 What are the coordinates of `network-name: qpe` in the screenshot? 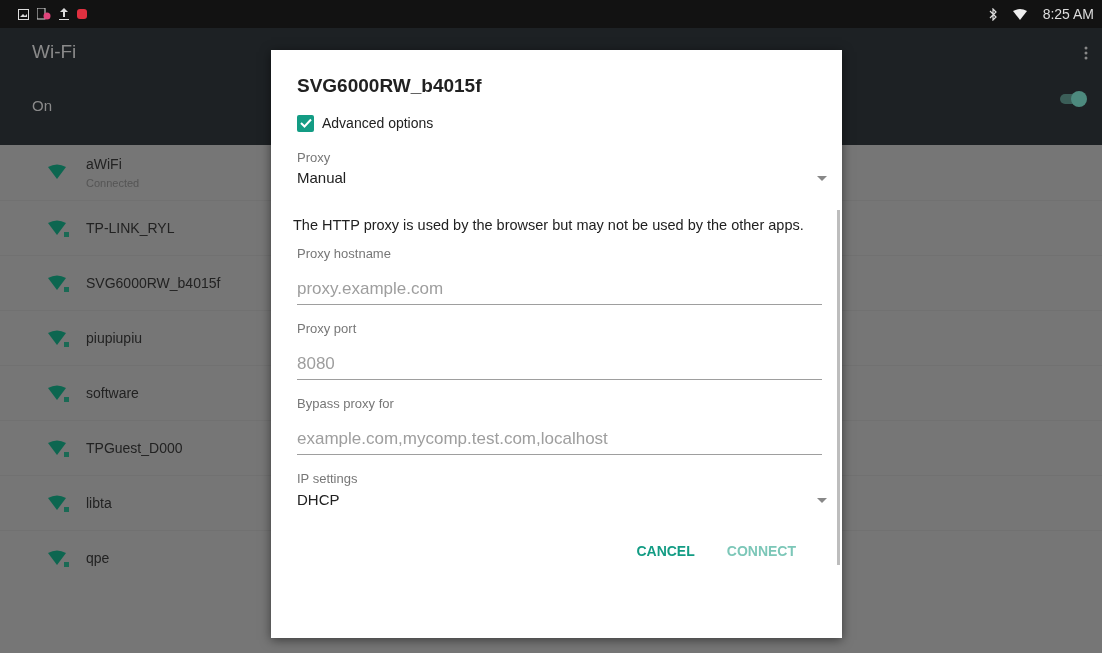 It's located at (98, 558).